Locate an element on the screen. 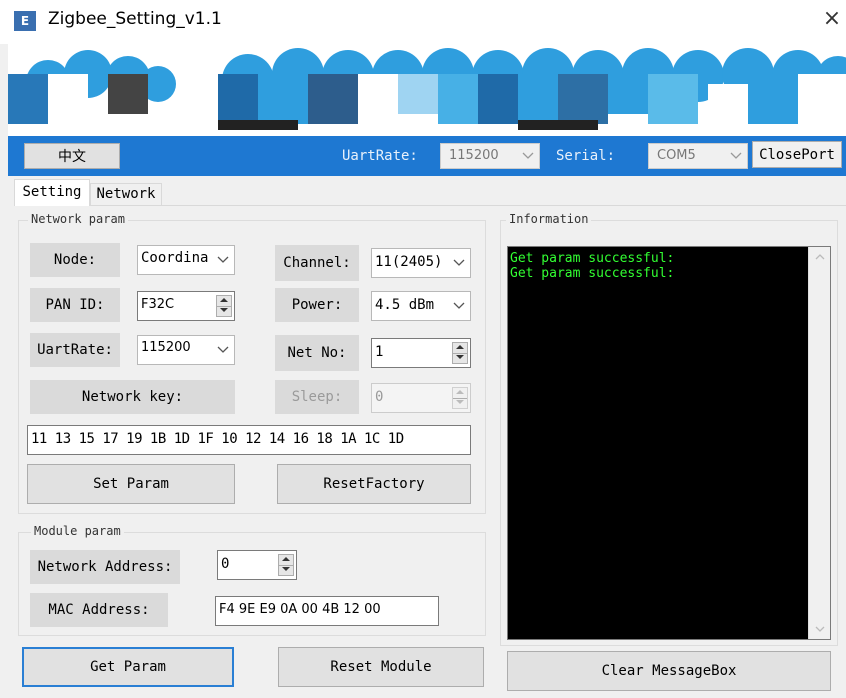  tab-network: Network is located at coordinates (126, 194).